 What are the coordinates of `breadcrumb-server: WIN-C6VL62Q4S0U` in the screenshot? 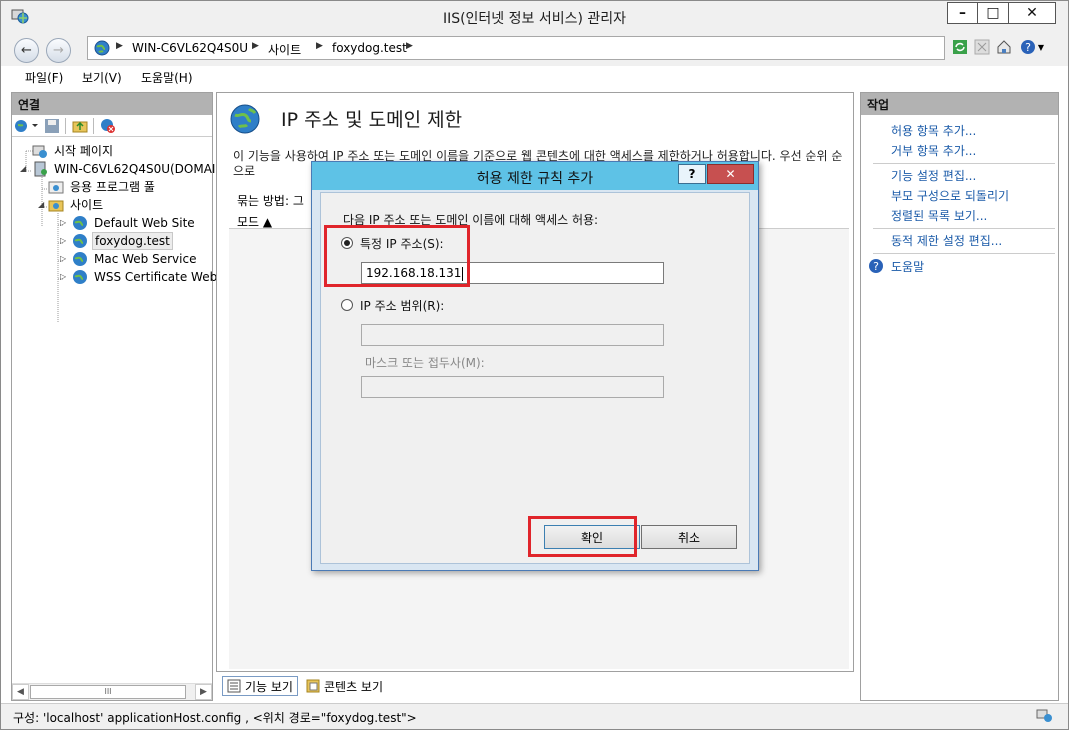 It's located at (190, 48).